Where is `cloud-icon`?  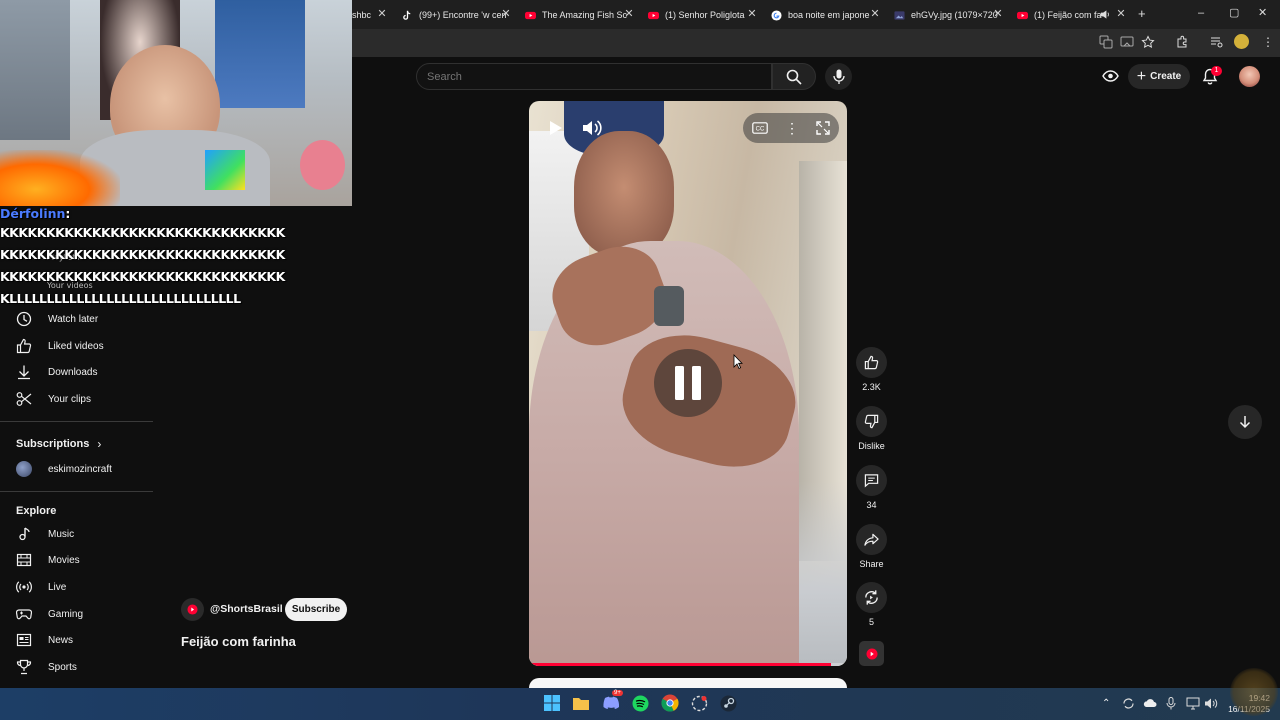
cloud-icon is located at coordinates (1150, 703).